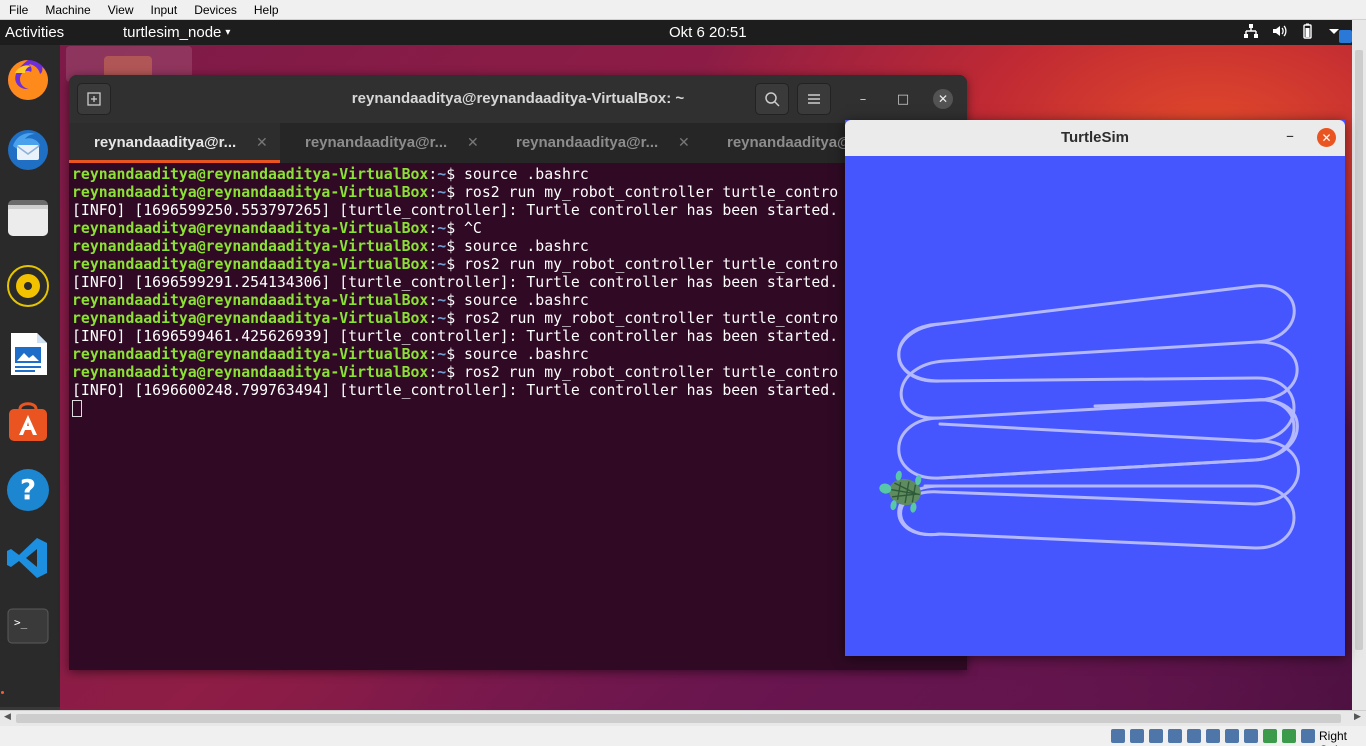 This screenshot has width=1366, height=746. Describe the element at coordinates (7, 717) in the screenshot. I see `scroll-left-arrow-icon: ◀` at that location.